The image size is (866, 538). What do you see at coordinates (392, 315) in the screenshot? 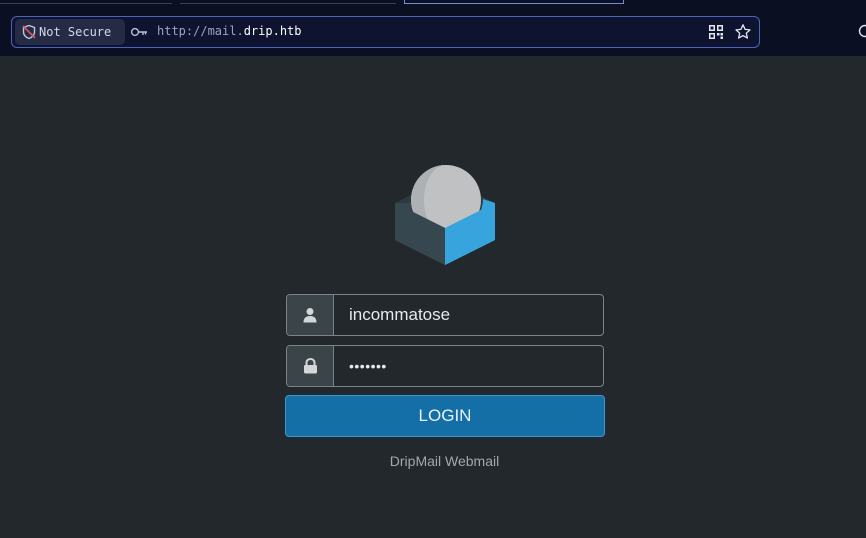
I see `username-value: incommatose` at bounding box center [392, 315].